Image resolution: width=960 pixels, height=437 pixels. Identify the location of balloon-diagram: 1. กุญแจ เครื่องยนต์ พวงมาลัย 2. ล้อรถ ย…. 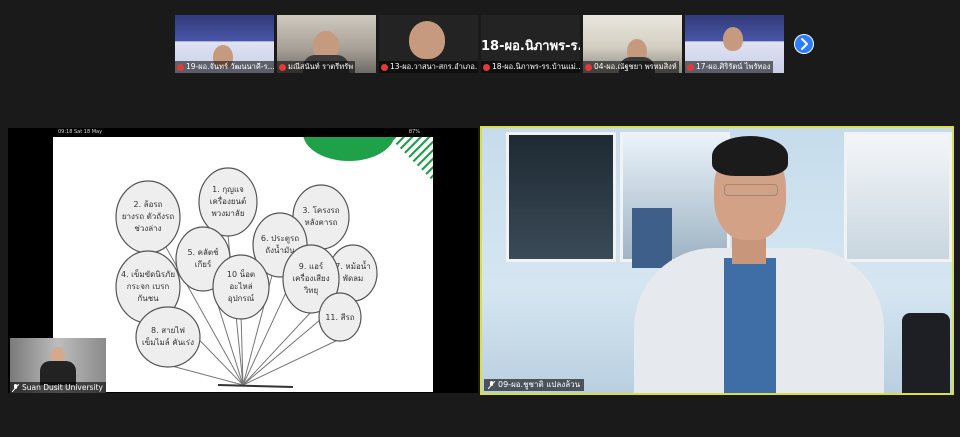
(246, 277).